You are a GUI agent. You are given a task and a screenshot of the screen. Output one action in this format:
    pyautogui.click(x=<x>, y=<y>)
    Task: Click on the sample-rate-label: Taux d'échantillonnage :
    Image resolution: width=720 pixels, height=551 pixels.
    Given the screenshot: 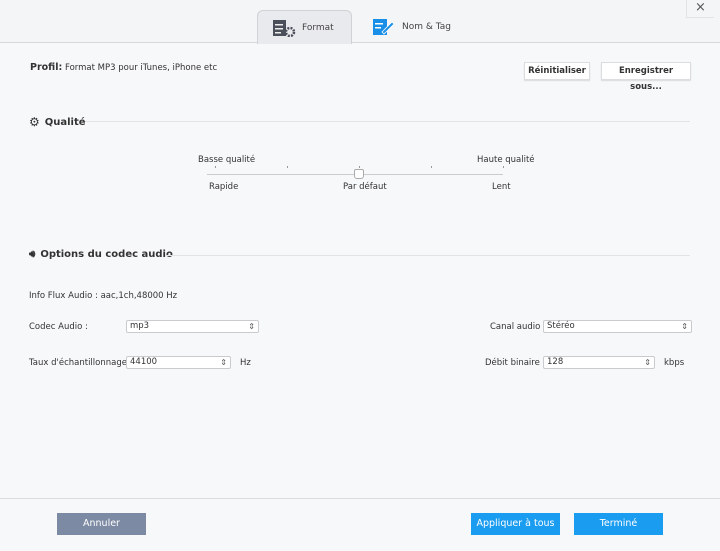 What is the action you would take?
    pyautogui.click(x=81, y=363)
    